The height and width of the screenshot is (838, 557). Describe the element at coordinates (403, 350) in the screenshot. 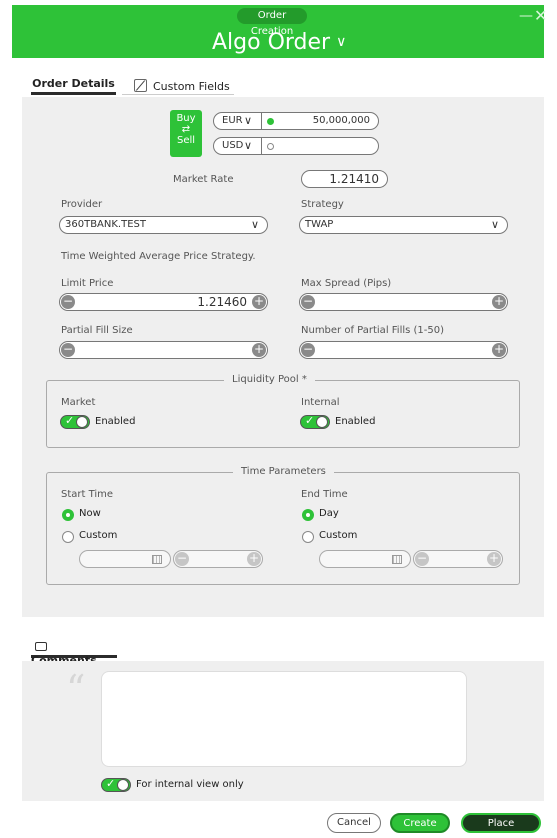

I see `num-partial-fills-field: − +` at that location.